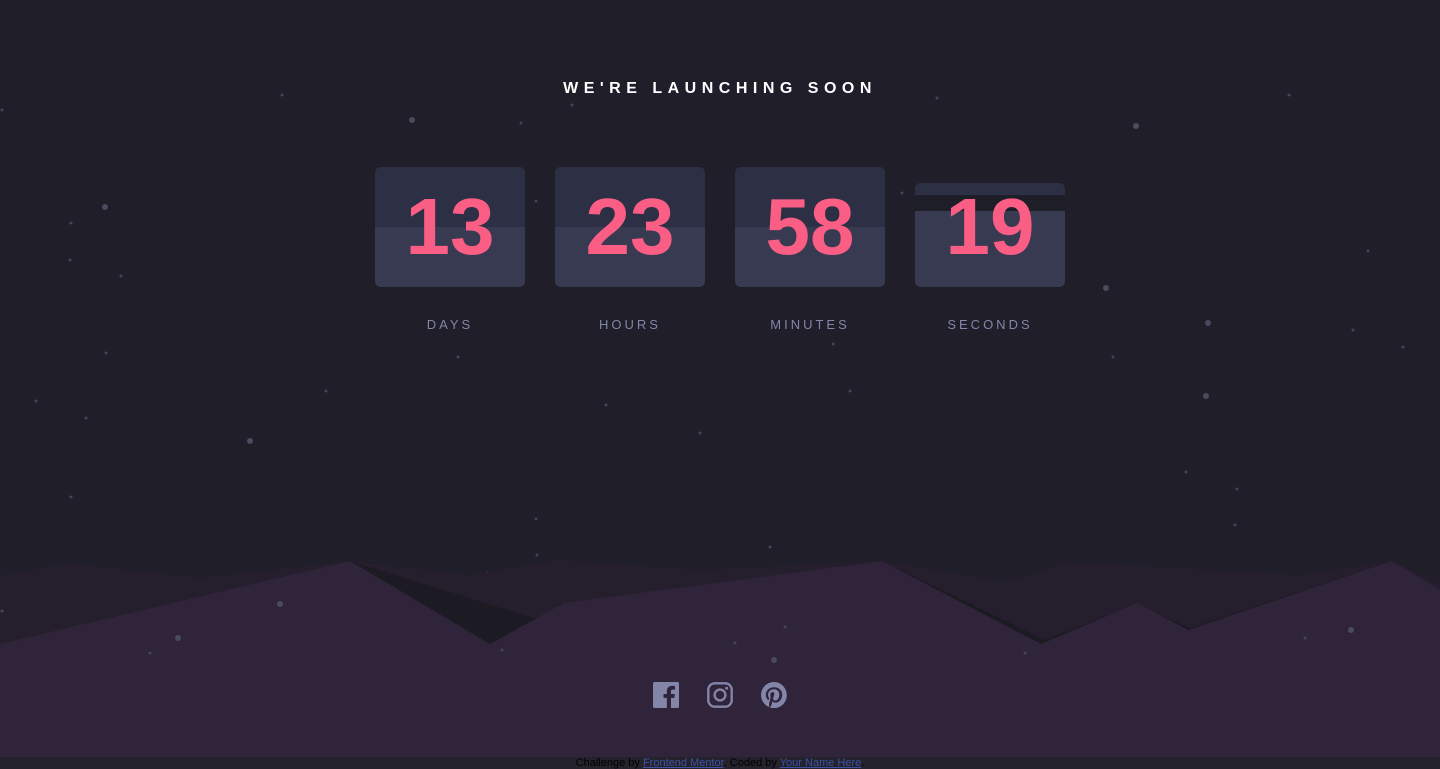 Image resolution: width=1440 pixels, height=769 pixels. Describe the element at coordinates (821, 763) in the screenshot. I see `author-link: Your Name Here` at that location.